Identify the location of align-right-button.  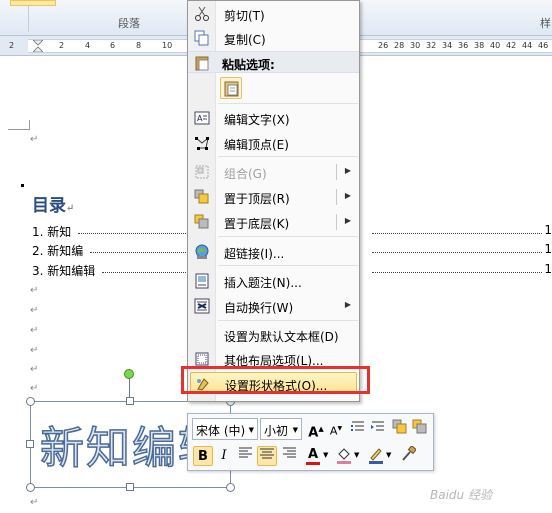
(289, 456).